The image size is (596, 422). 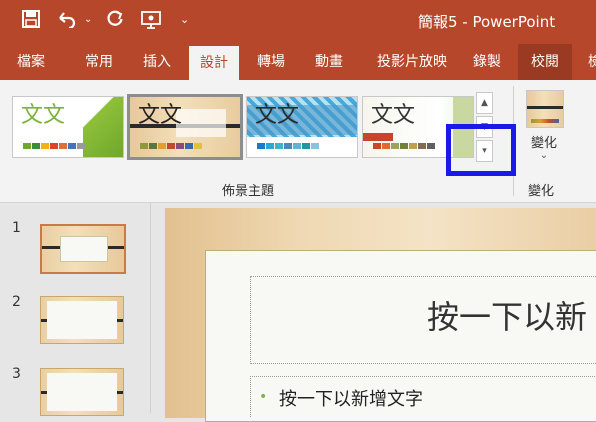 What do you see at coordinates (88, 20) in the screenshot?
I see `undo-dropdown-icon: ⌄` at bounding box center [88, 20].